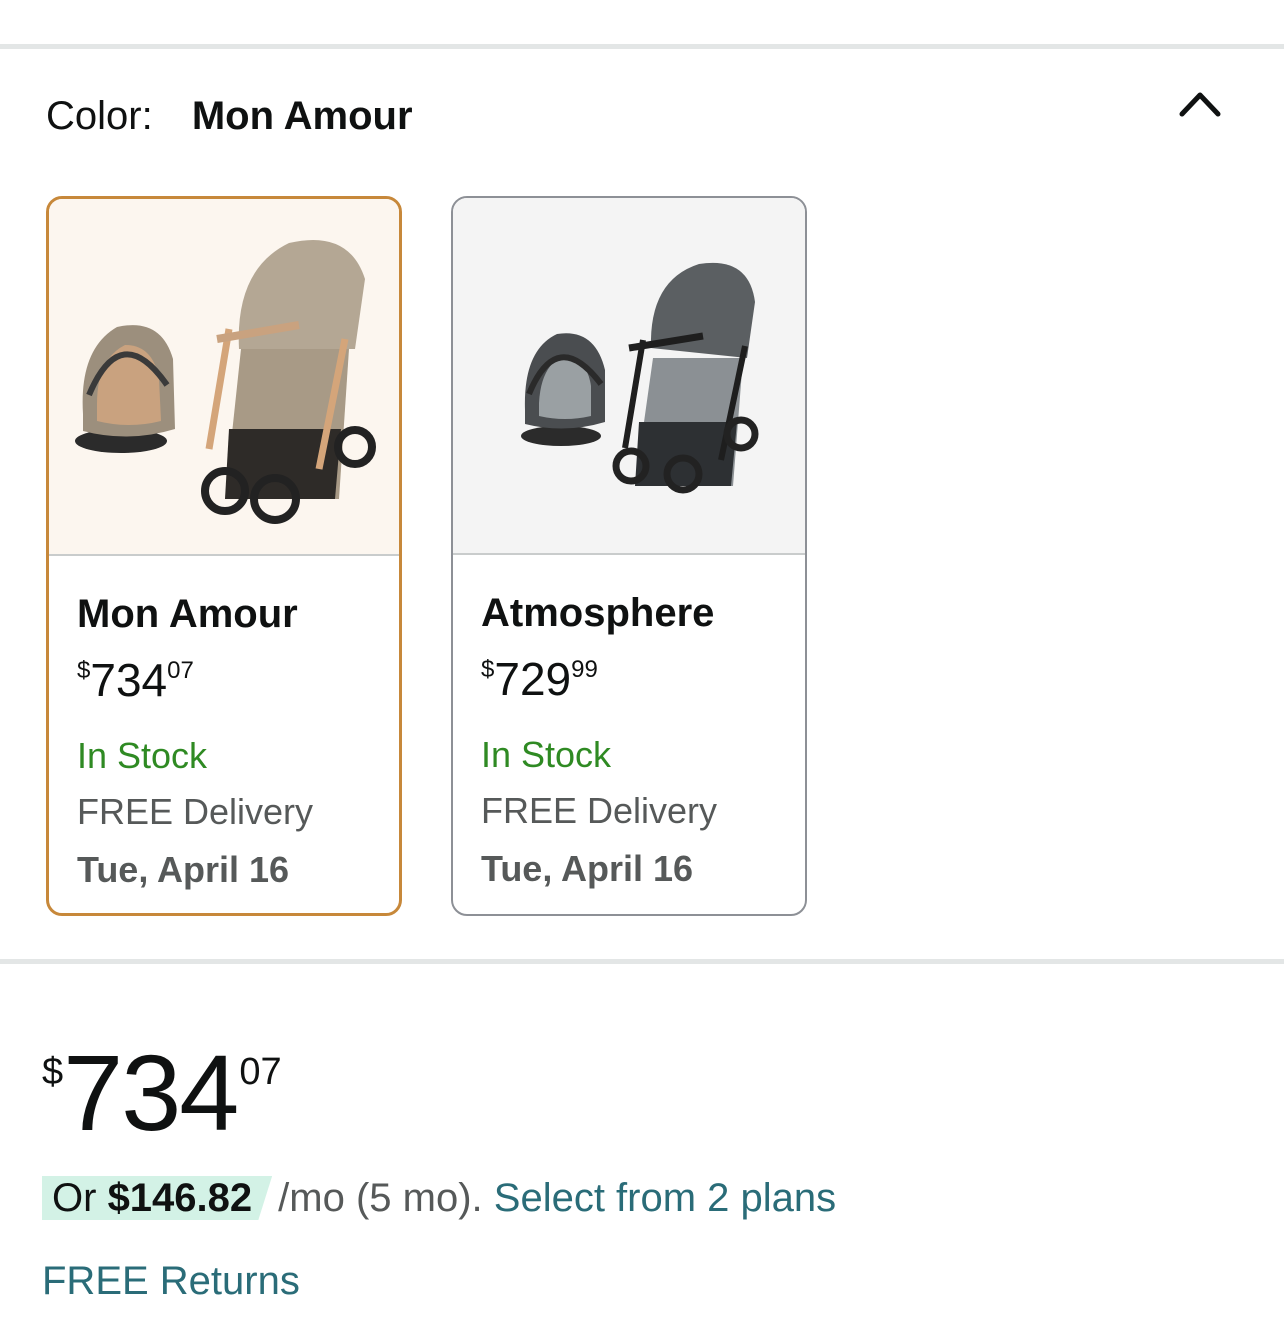 This screenshot has height=1322, width=1284. What do you see at coordinates (187, 614) in the screenshot?
I see `option-name: Mon Amour` at bounding box center [187, 614].